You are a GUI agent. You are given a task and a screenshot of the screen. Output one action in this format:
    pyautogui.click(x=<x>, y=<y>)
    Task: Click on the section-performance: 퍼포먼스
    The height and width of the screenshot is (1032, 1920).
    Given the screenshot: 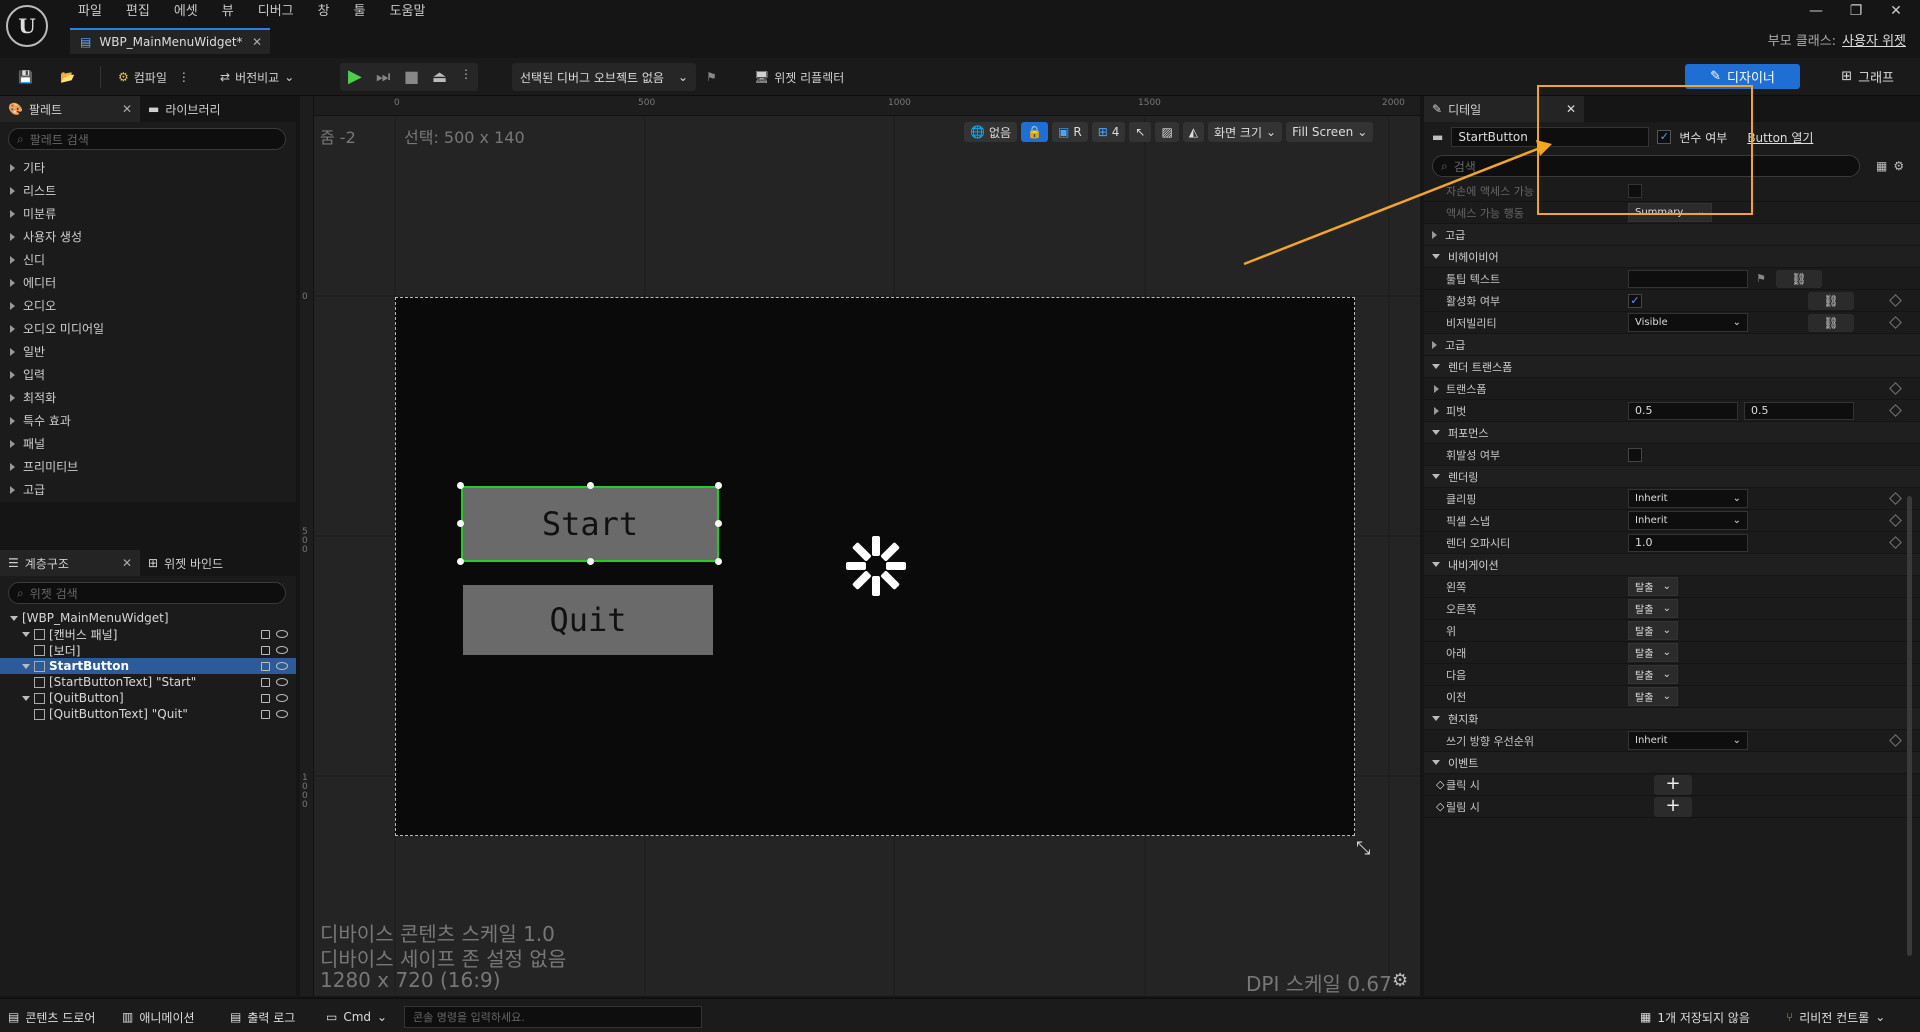 What is the action you would take?
    pyautogui.click(x=1672, y=433)
    